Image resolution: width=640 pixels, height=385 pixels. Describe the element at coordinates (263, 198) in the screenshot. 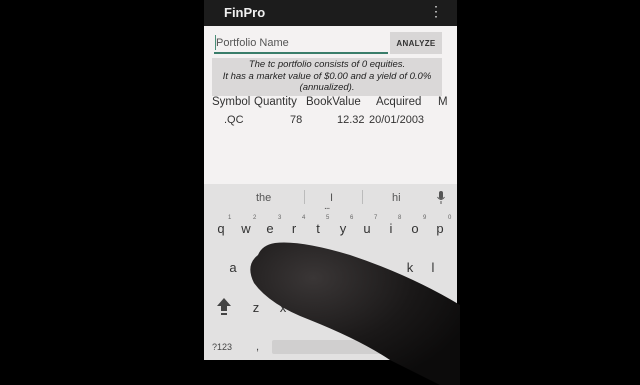

I see `suggestion-the: the` at that location.